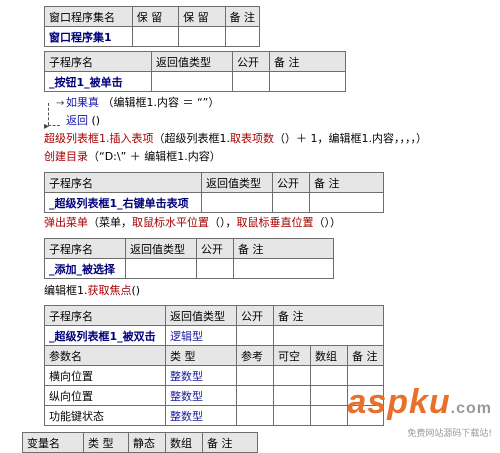 The image size is (500, 453). Describe the element at coordinates (255, 355) in the screenshot. I see `col-reference: 参考` at that location.